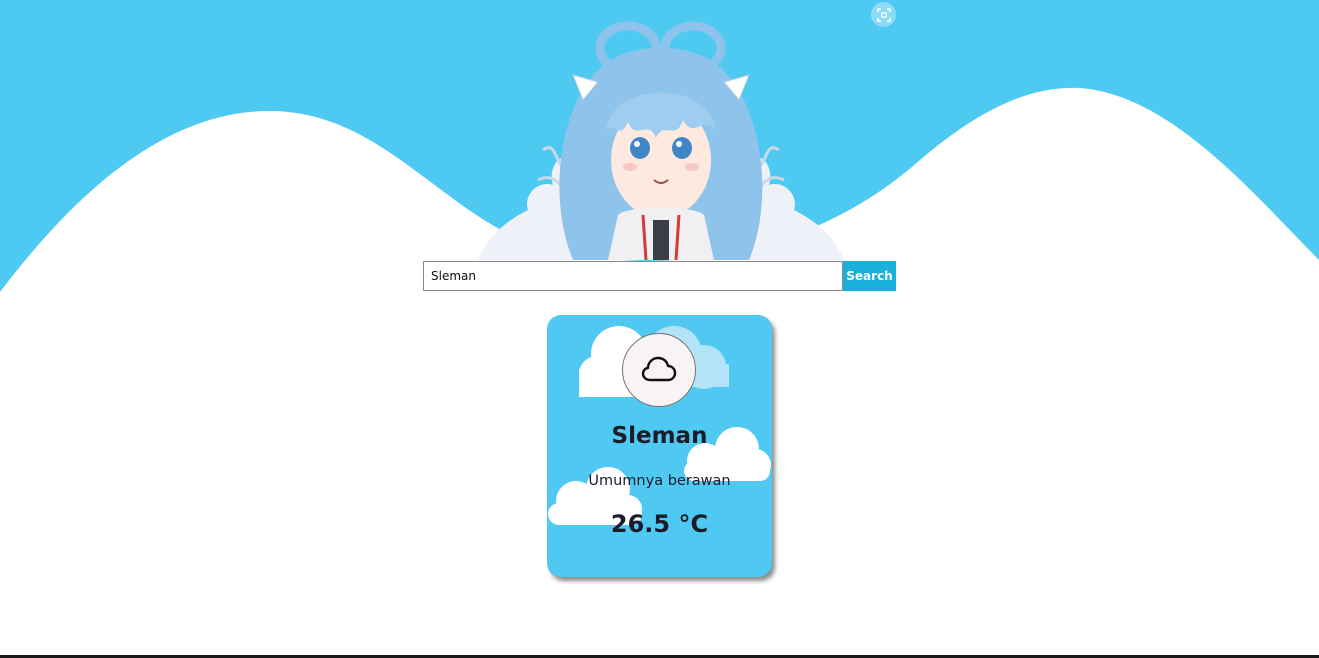  Describe the element at coordinates (659, 481) in the screenshot. I see `weather-description: Umumnya berawan` at that location.